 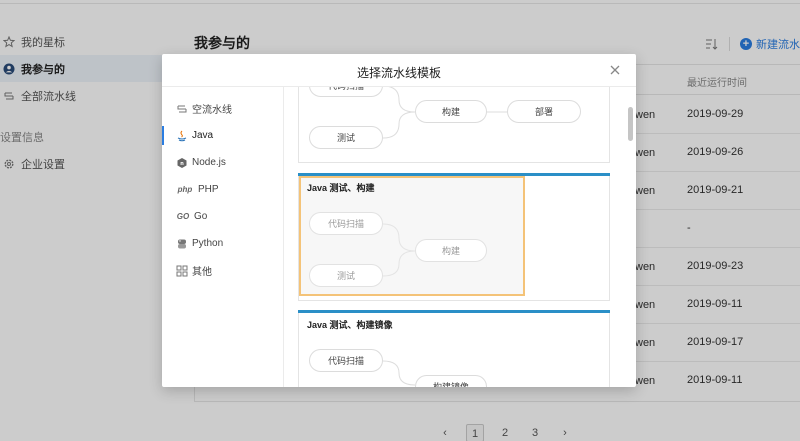 What do you see at coordinates (454, 348) in the screenshot?
I see `template-card: Java 测试、构建镜像 代码扫描 构建镜像` at bounding box center [454, 348].